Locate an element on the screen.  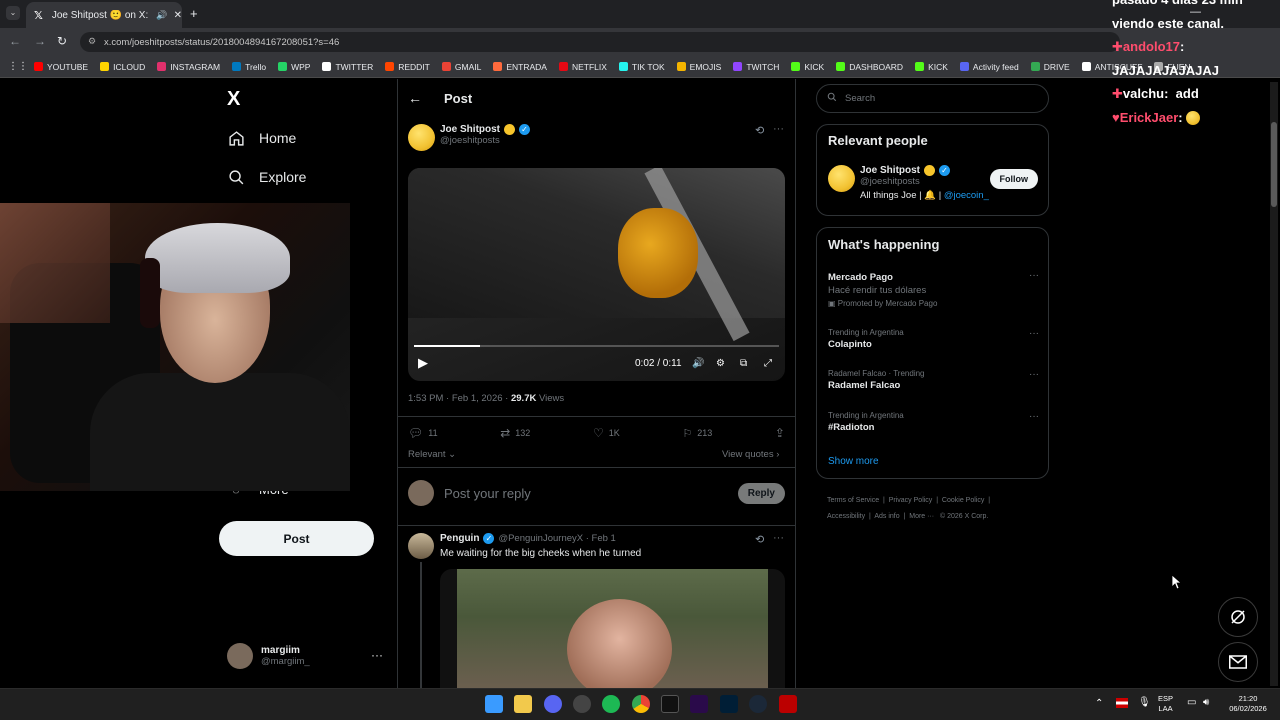
bookmark-item: YOUTUBE is located at coordinates (61, 67).